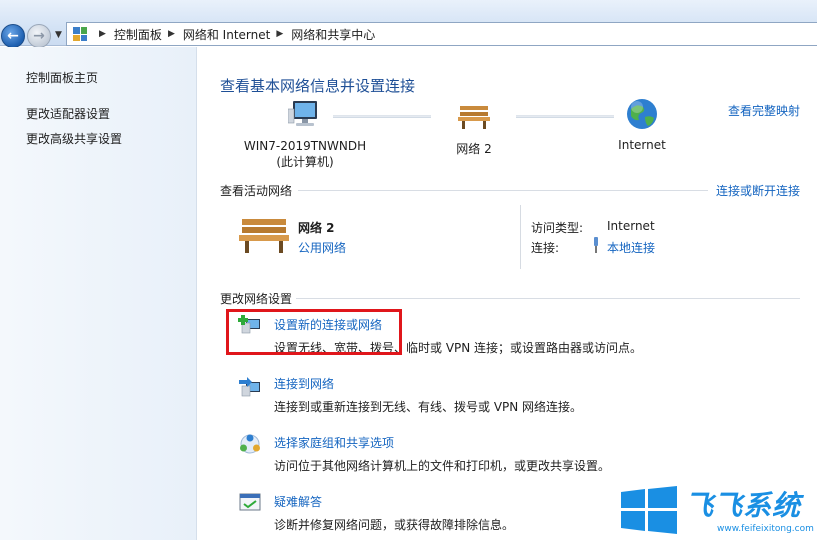  What do you see at coordinates (250, 502) in the screenshot?
I see `troubleshoot-icon` at bounding box center [250, 502].